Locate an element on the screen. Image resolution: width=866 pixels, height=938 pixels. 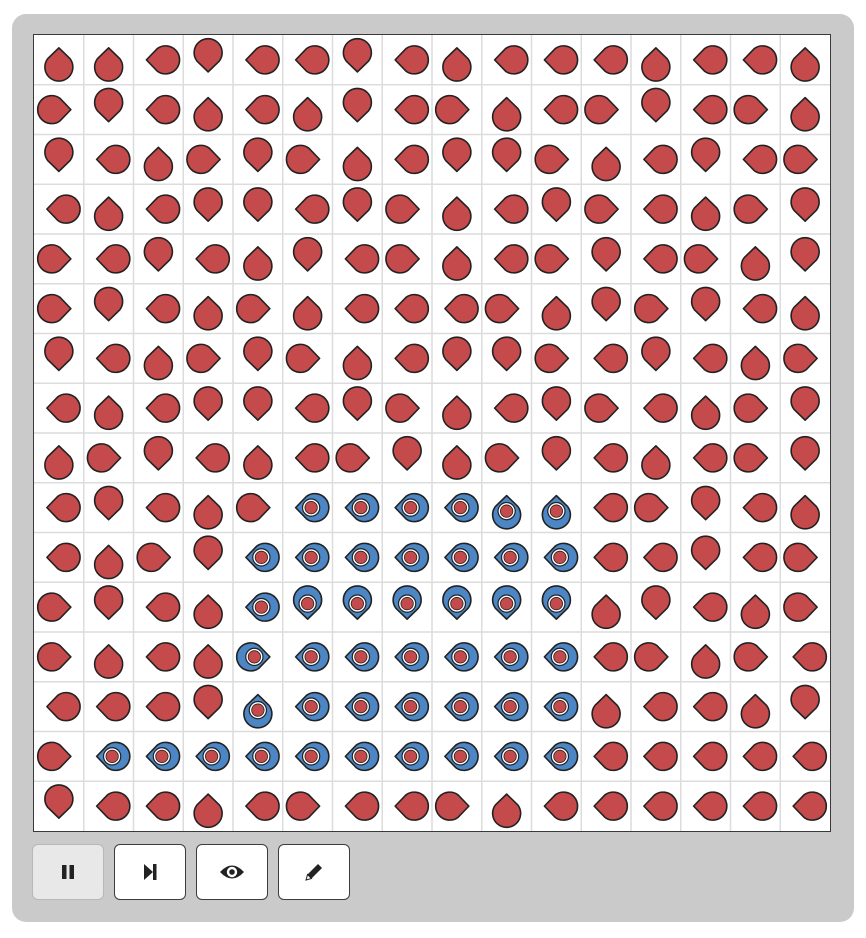
pause-button is located at coordinates (68, 872).